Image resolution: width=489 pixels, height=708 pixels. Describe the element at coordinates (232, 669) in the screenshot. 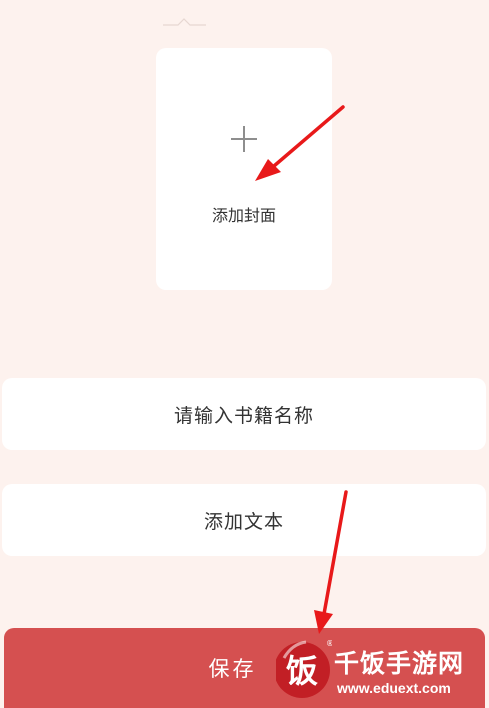

I see `save-button-label: 保存` at that location.